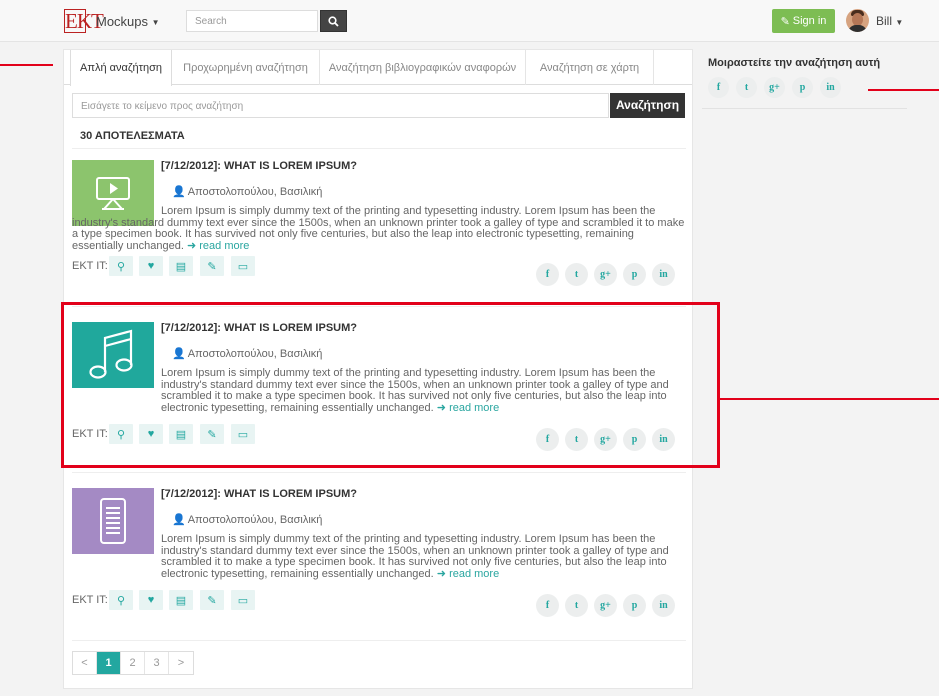  I want to click on search-button, so click(333, 21).